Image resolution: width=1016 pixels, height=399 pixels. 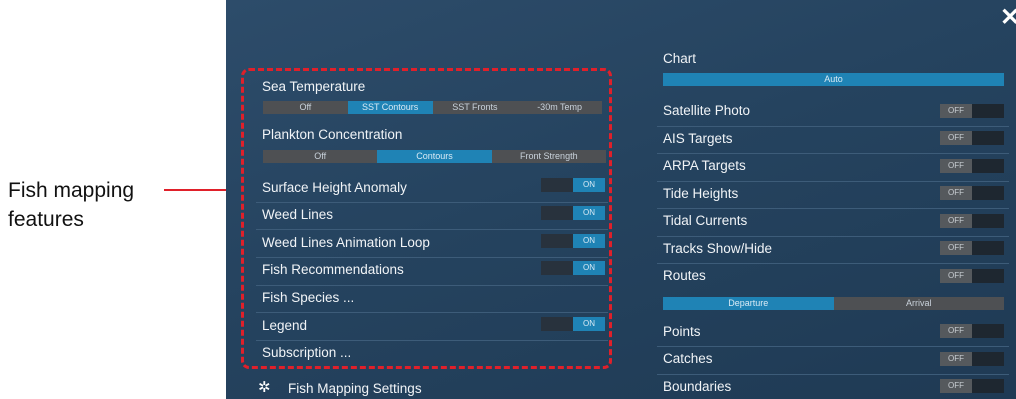 I want to click on points-toggle: OFF, so click(x=972, y=331).